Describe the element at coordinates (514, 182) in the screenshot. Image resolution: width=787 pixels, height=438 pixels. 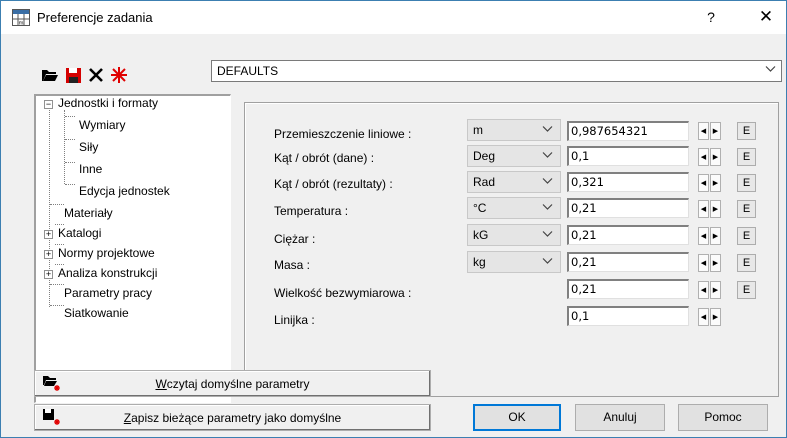
I see `unit-dropdown: Rad` at that location.